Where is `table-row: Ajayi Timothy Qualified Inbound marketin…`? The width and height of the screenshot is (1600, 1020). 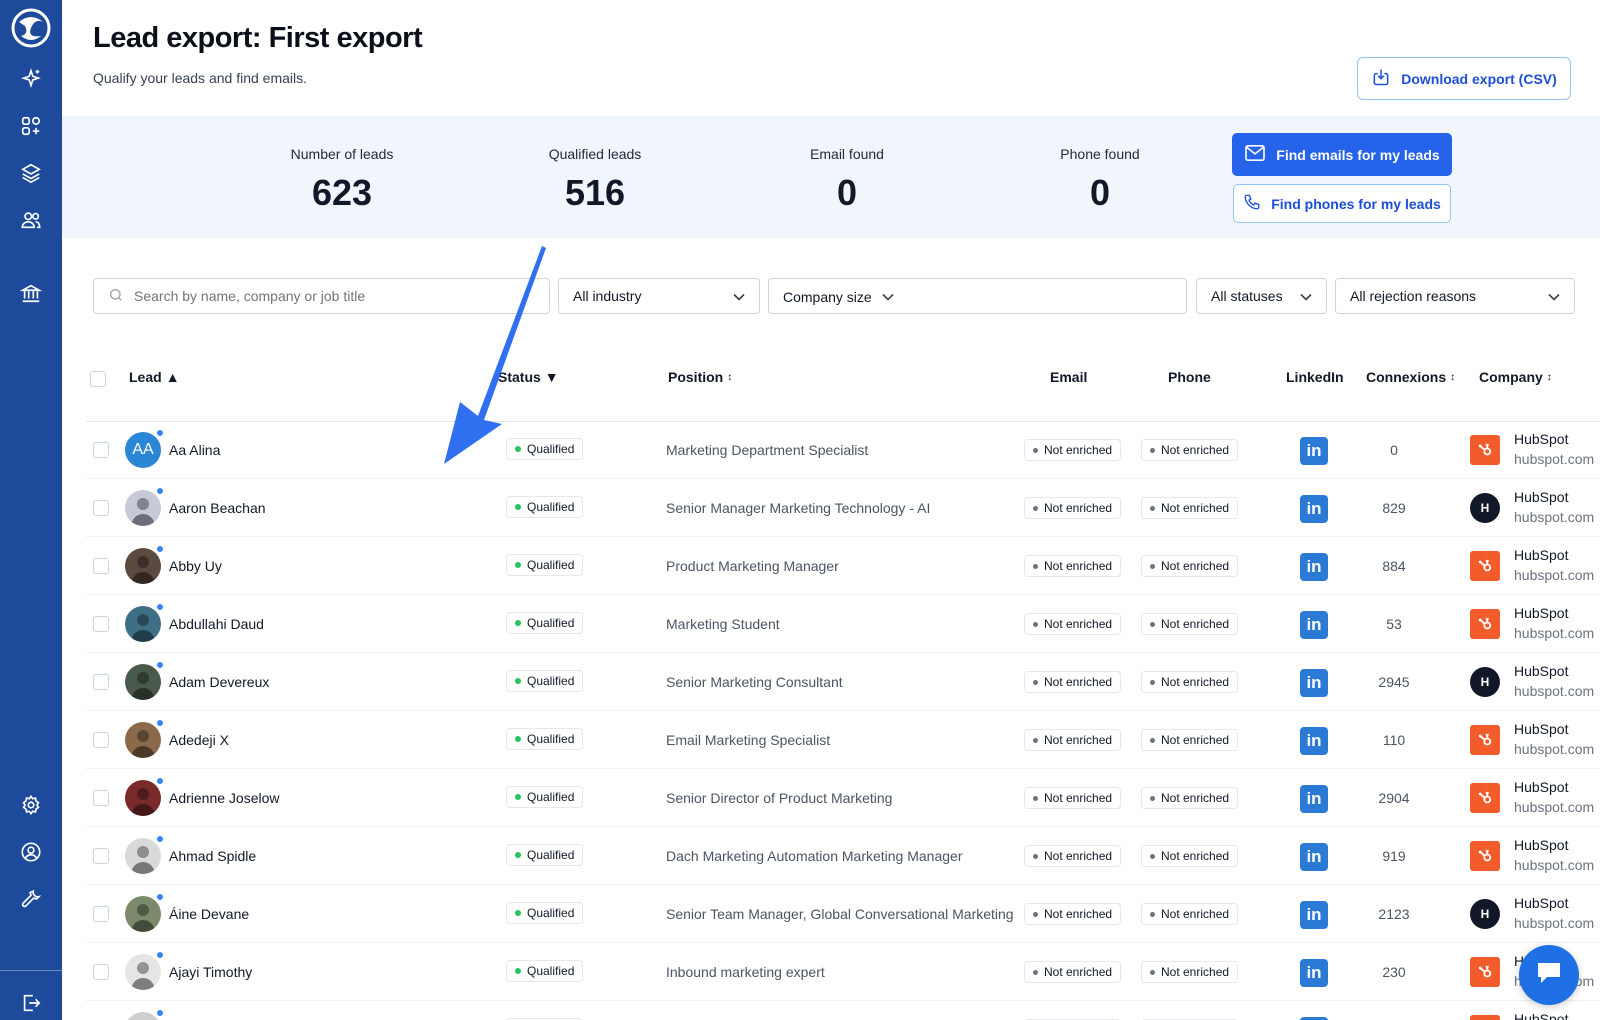
table-row: Ajayi Timothy Qualified Inbound marketin… is located at coordinates (843, 972).